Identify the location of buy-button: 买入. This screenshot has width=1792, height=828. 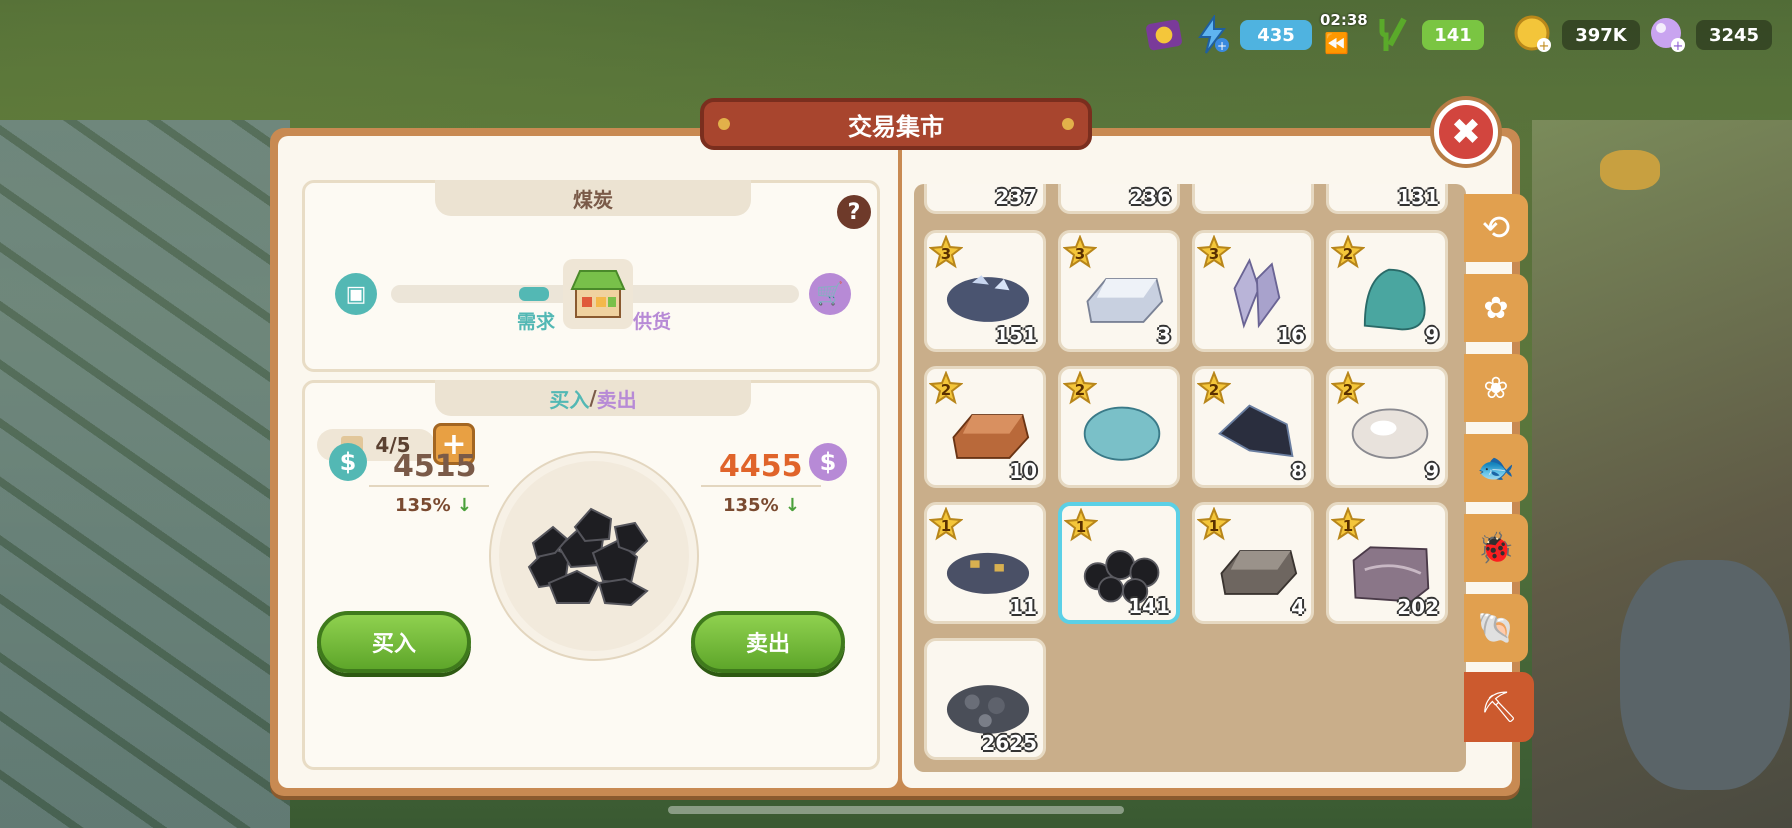
(394, 642).